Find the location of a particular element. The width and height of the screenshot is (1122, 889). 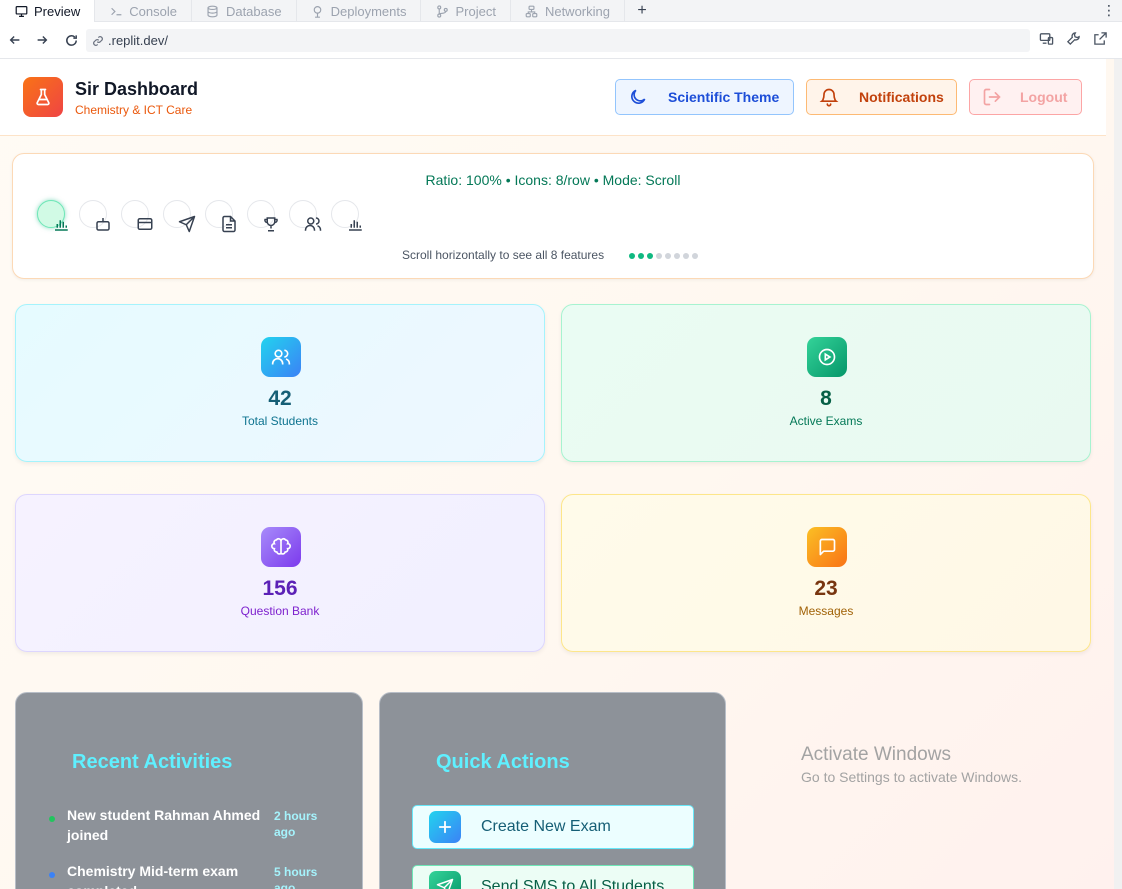

tab-label: Networking is located at coordinates (577, 11).